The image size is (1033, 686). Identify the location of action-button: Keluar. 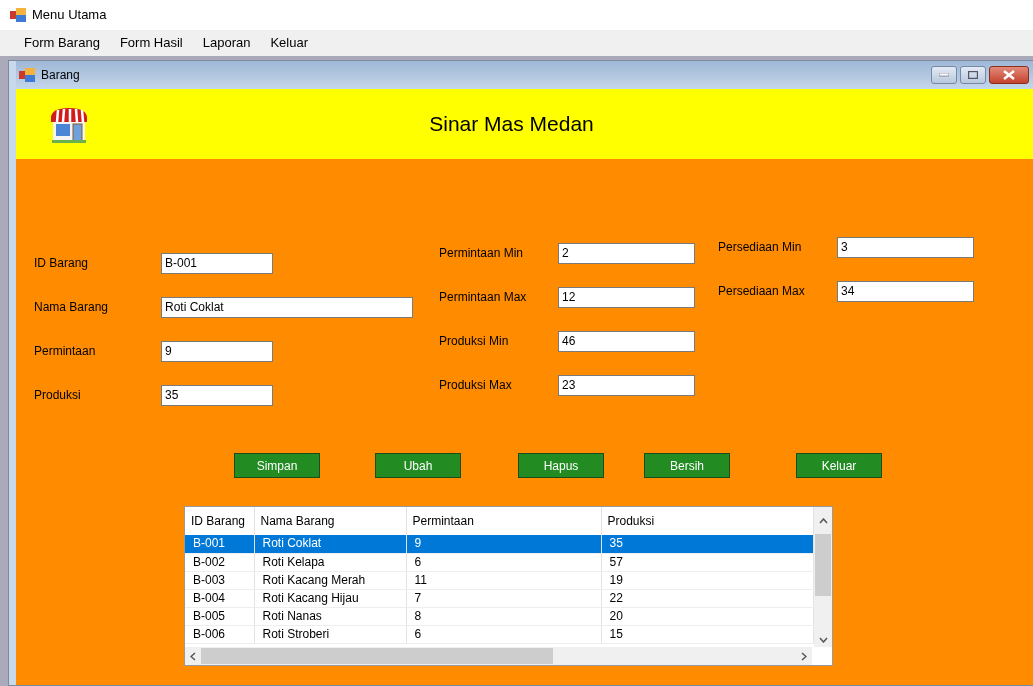
(839, 465).